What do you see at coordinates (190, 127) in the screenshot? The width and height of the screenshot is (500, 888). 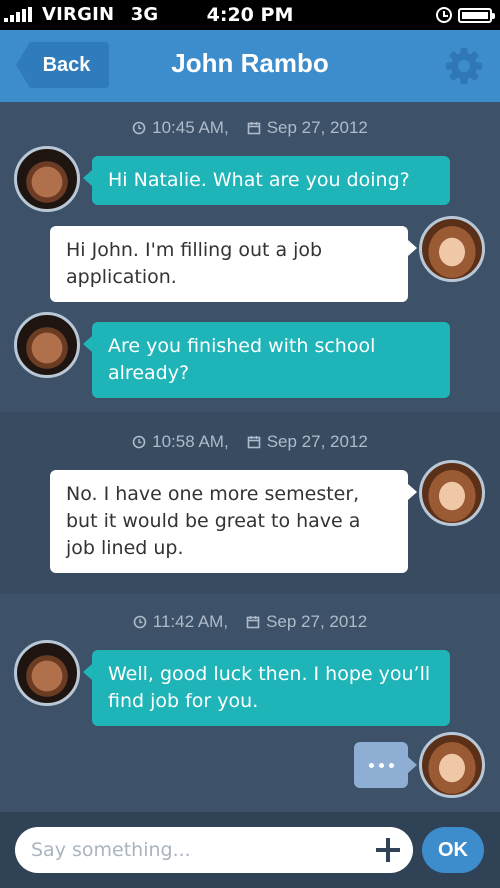 I see `timestamp-time: 10:45 AM,` at bounding box center [190, 127].